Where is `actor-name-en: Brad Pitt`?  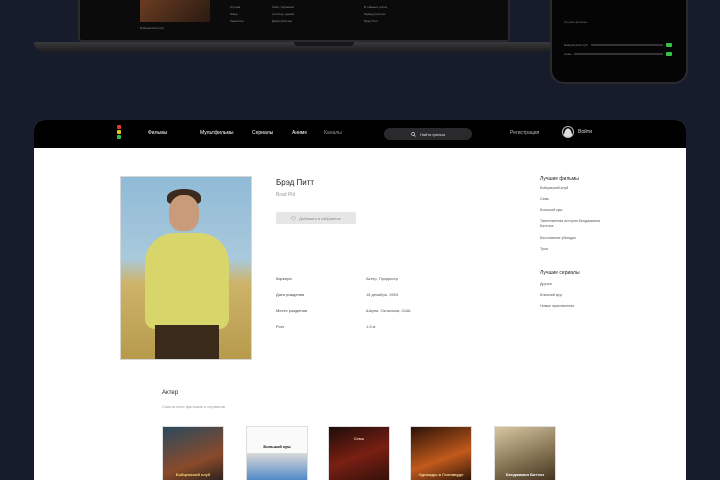 actor-name-en: Brad Pitt is located at coordinates (286, 195).